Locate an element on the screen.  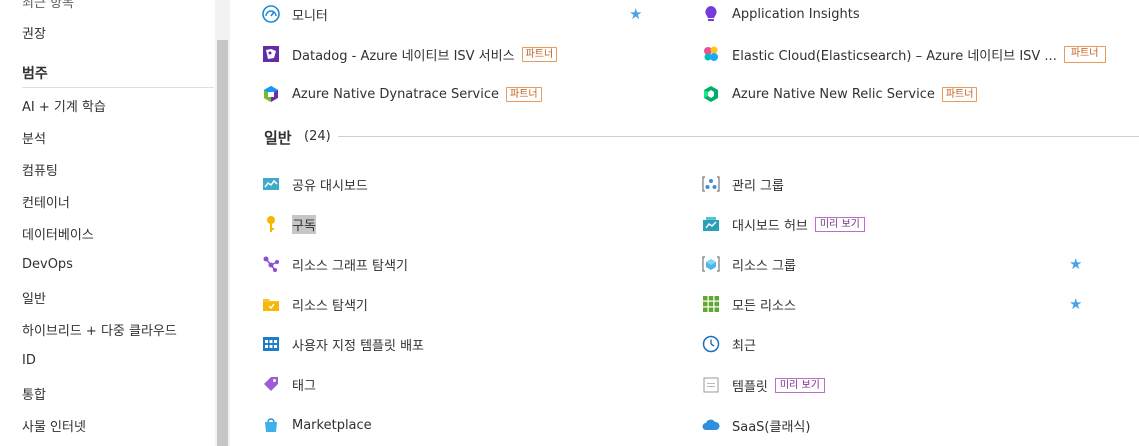
sidebar-item-databases: 데이터베이스 is located at coordinates (58, 233).